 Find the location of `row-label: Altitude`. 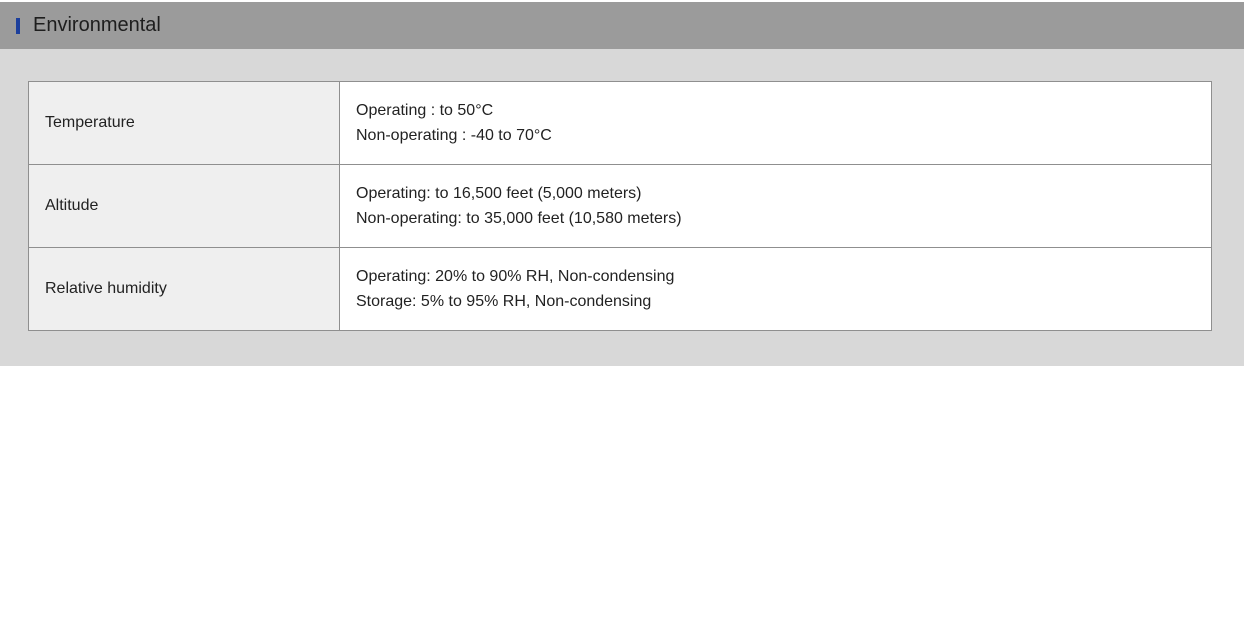

row-label: Altitude is located at coordinates (184, 206).